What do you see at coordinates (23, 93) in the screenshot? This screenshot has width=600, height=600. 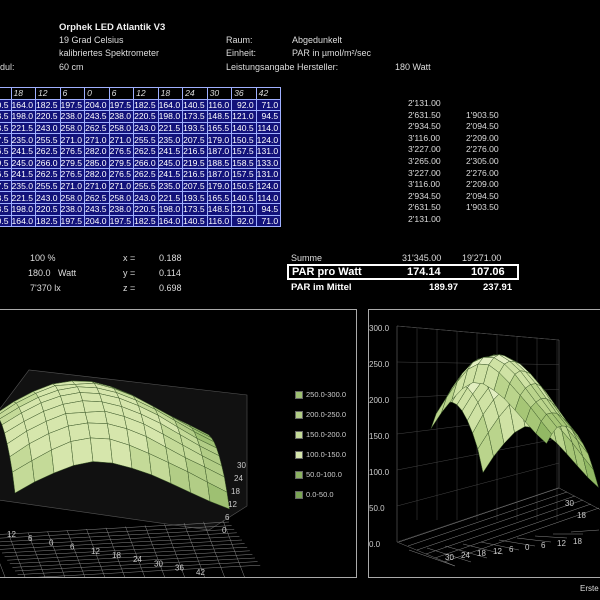 I see `grid-col-header: 18` at bounding box center [23, 93].